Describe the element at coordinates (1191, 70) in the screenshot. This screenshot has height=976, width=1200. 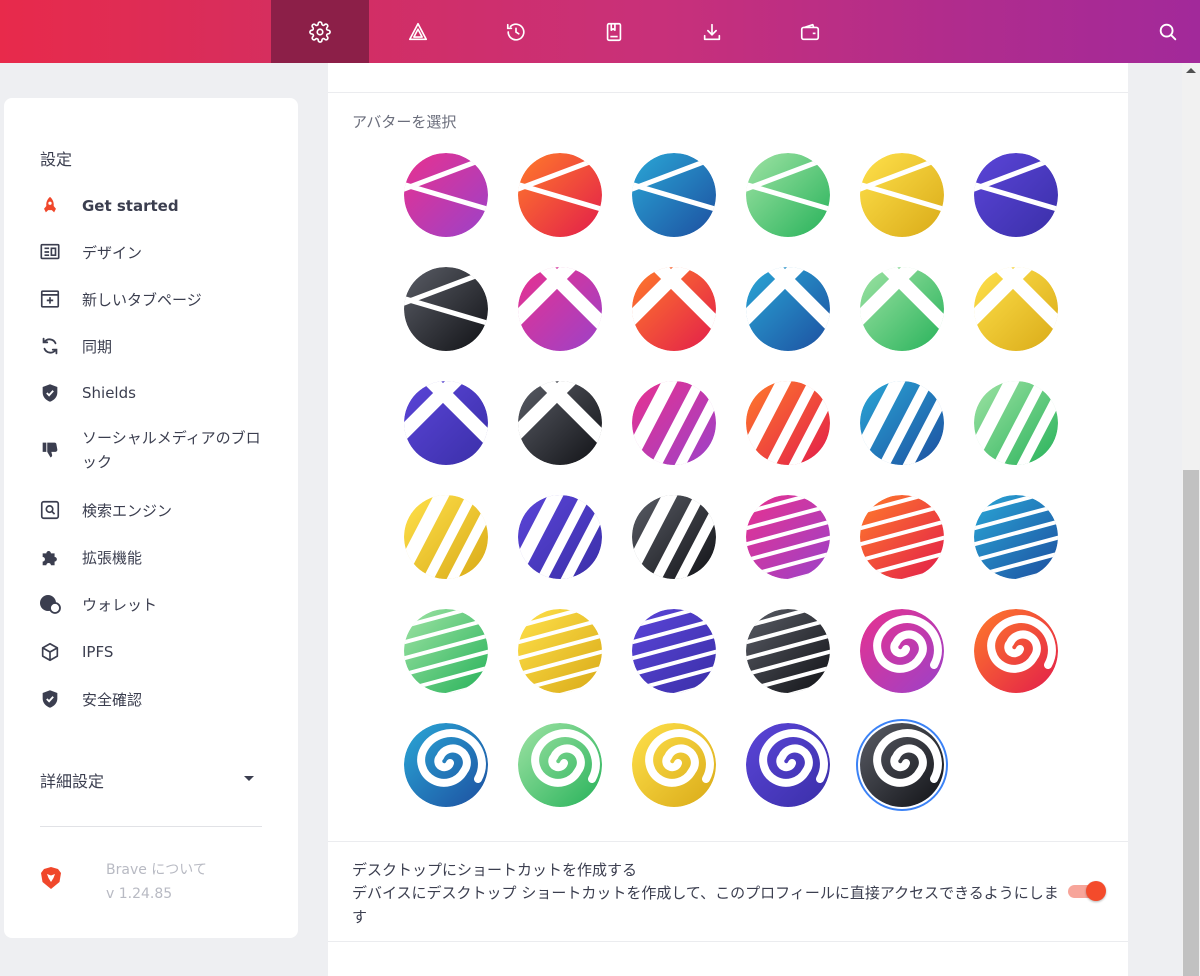
I see `scroll-up-arrow-icon` at that location.